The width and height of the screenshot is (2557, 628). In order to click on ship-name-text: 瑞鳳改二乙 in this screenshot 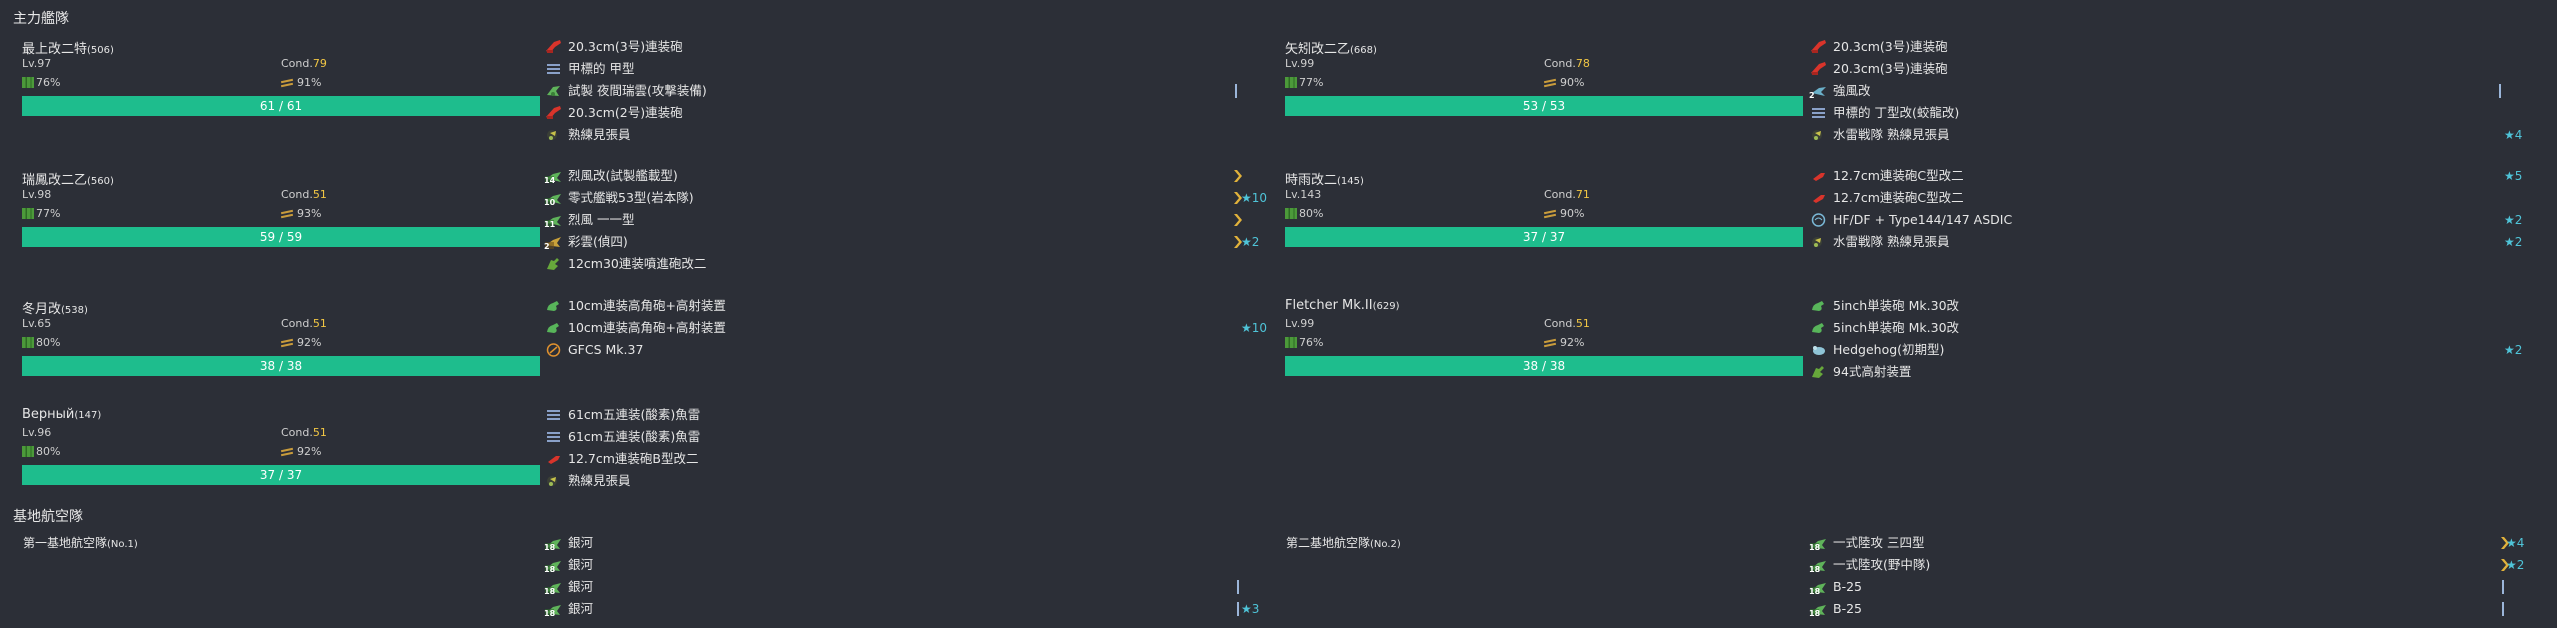, I will do `click(55, 180)`.